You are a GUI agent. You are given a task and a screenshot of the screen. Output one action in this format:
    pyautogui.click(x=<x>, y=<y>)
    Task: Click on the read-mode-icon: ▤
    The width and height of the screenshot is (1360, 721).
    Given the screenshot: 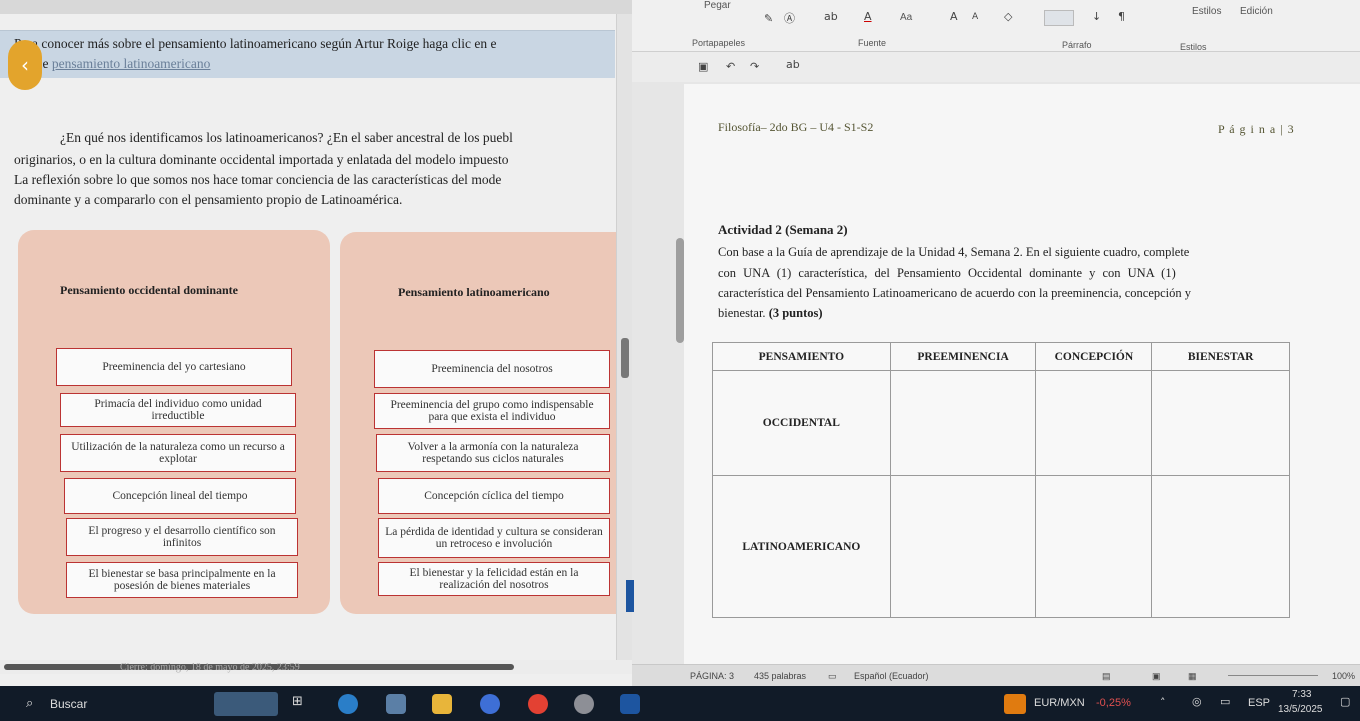 What is the action you would take?
    pyautogui.click(x=1106, y=676)
    